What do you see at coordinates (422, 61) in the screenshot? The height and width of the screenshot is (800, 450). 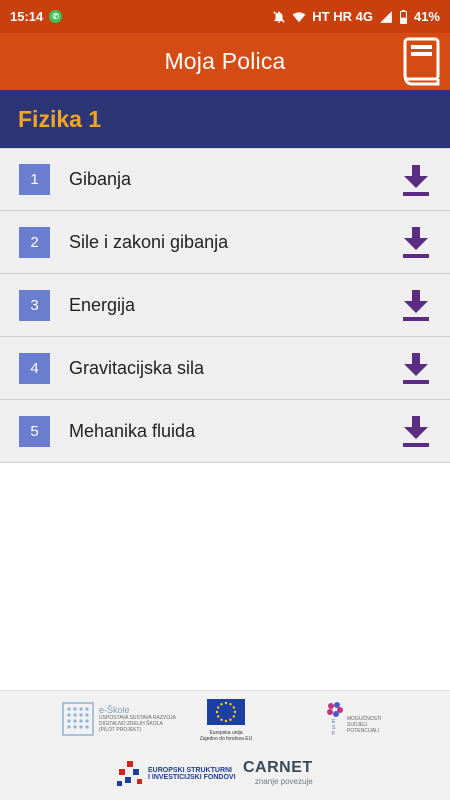 I see `book-icon` at bounding box center [422, 61].